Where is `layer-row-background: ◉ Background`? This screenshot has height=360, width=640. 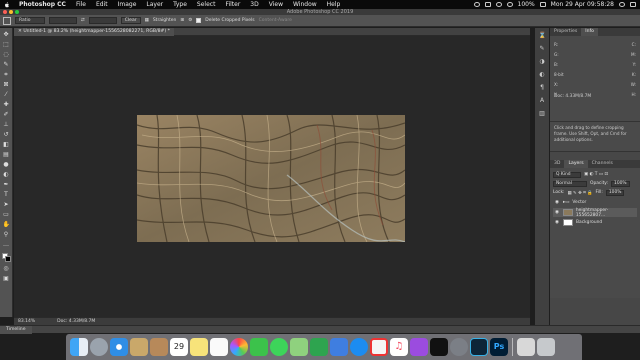 layer-row-background: ◉ Background is located at coordinates (595, 222).